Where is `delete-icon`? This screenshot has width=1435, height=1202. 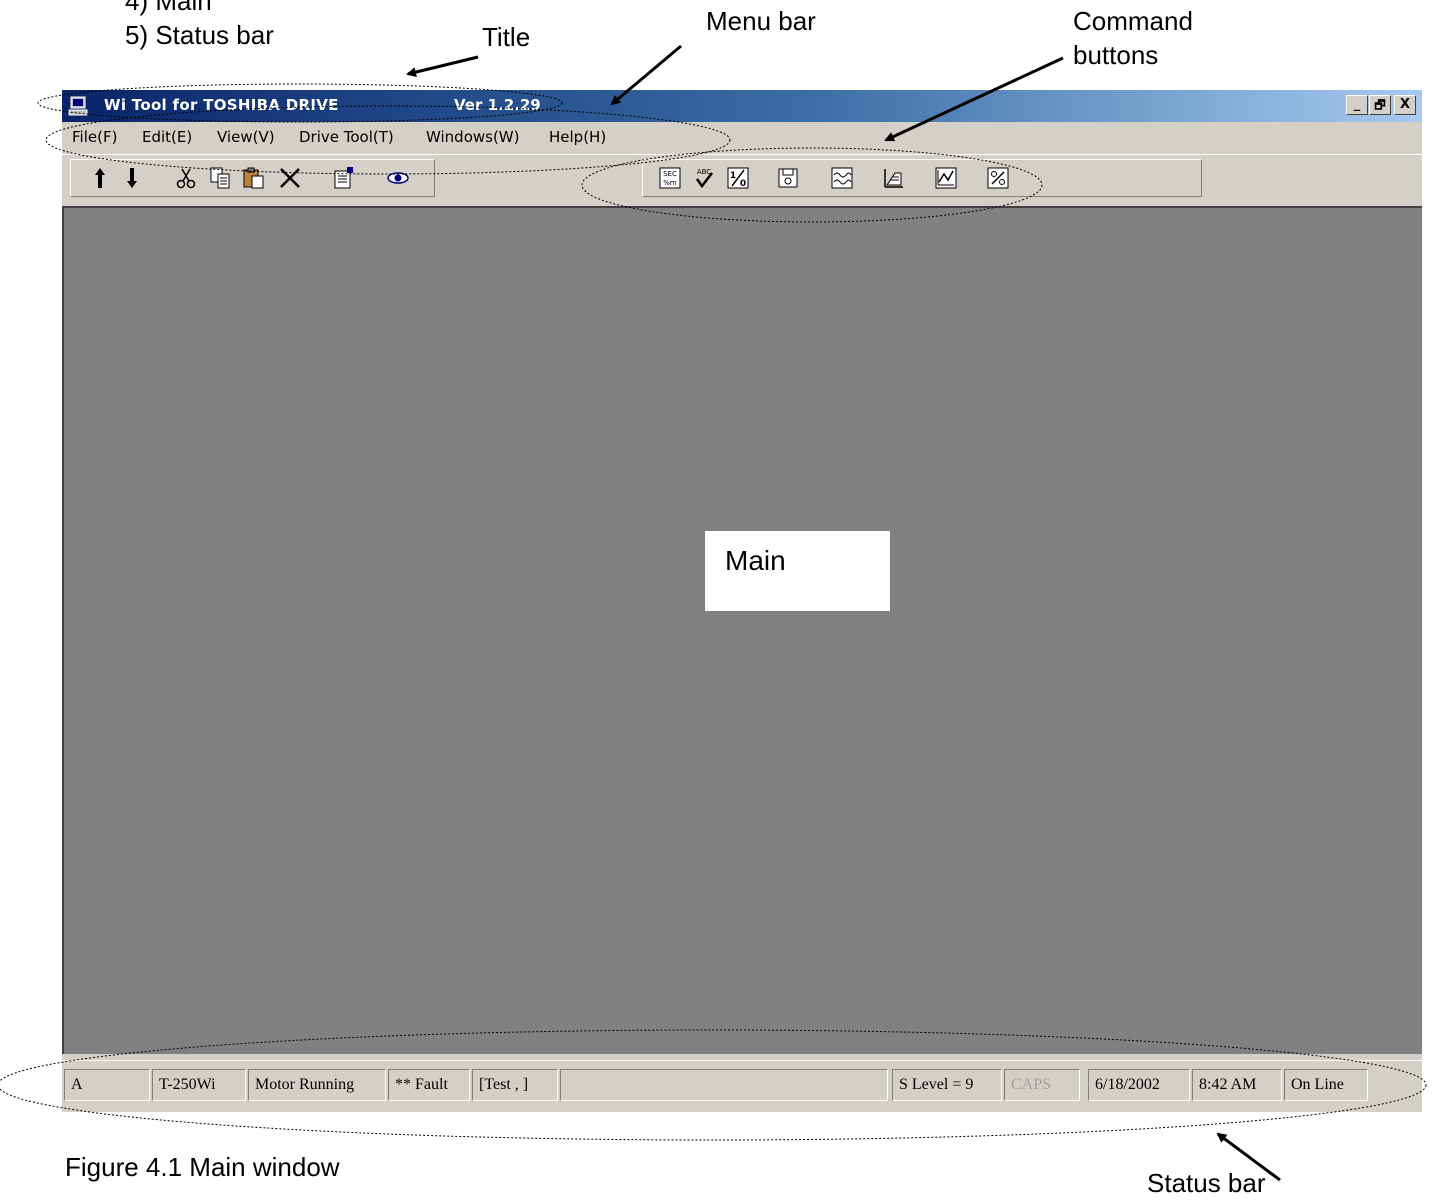 delete-icon is located at coordinates (290, 178).